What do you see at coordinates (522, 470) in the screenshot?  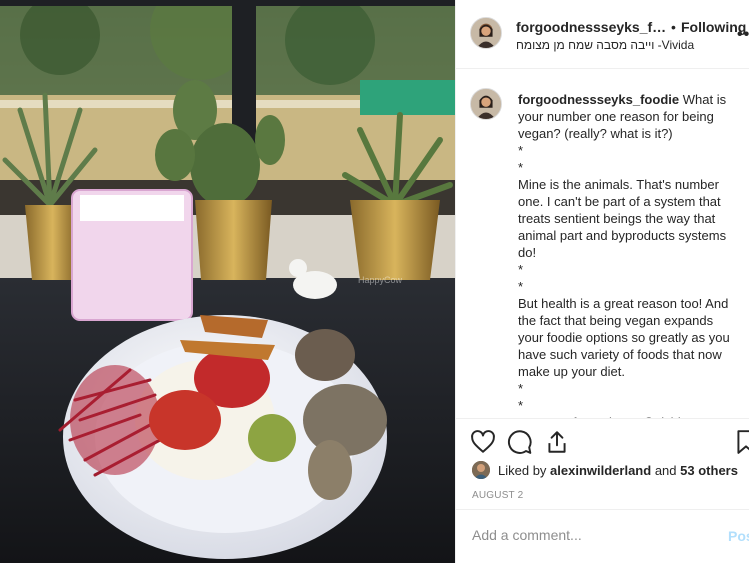 I see `likes-prefix: Liked by` at bounding box center [522, 470].